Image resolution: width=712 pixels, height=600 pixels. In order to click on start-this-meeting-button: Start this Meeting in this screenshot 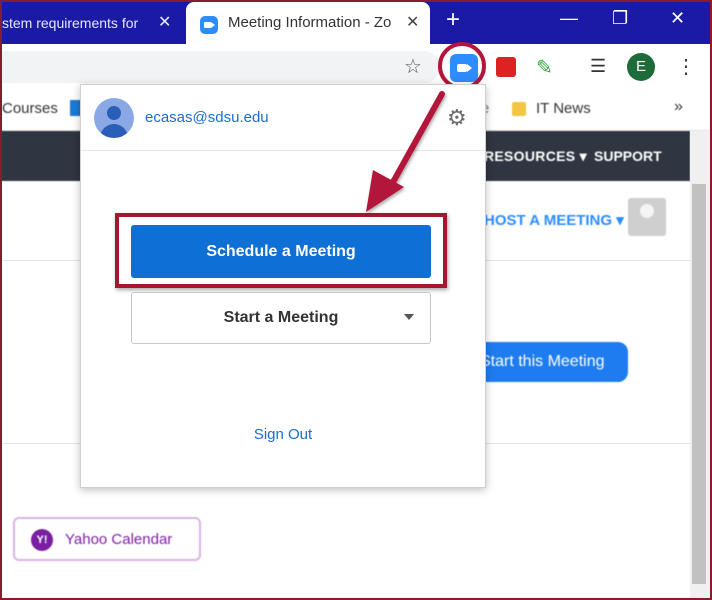, I will do `click(552, 362)`.